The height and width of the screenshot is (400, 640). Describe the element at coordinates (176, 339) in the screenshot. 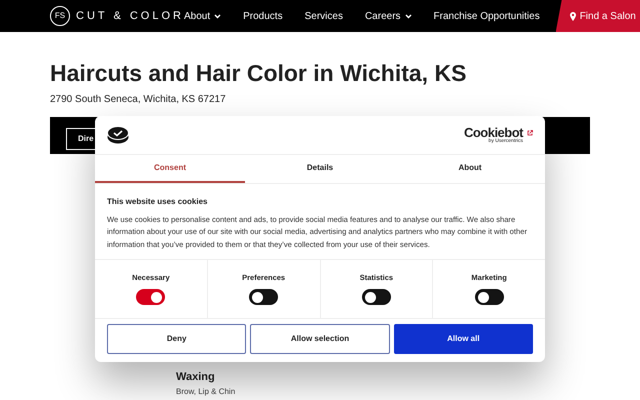

I see `dialog-button: Deny` at that location.